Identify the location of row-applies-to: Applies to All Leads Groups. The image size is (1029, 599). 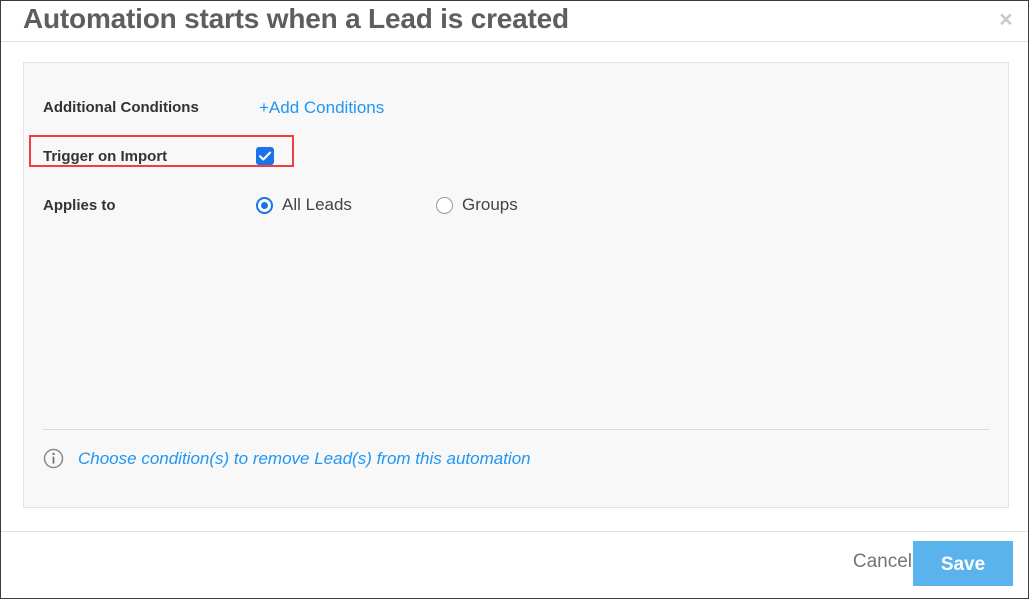
(516, 208).